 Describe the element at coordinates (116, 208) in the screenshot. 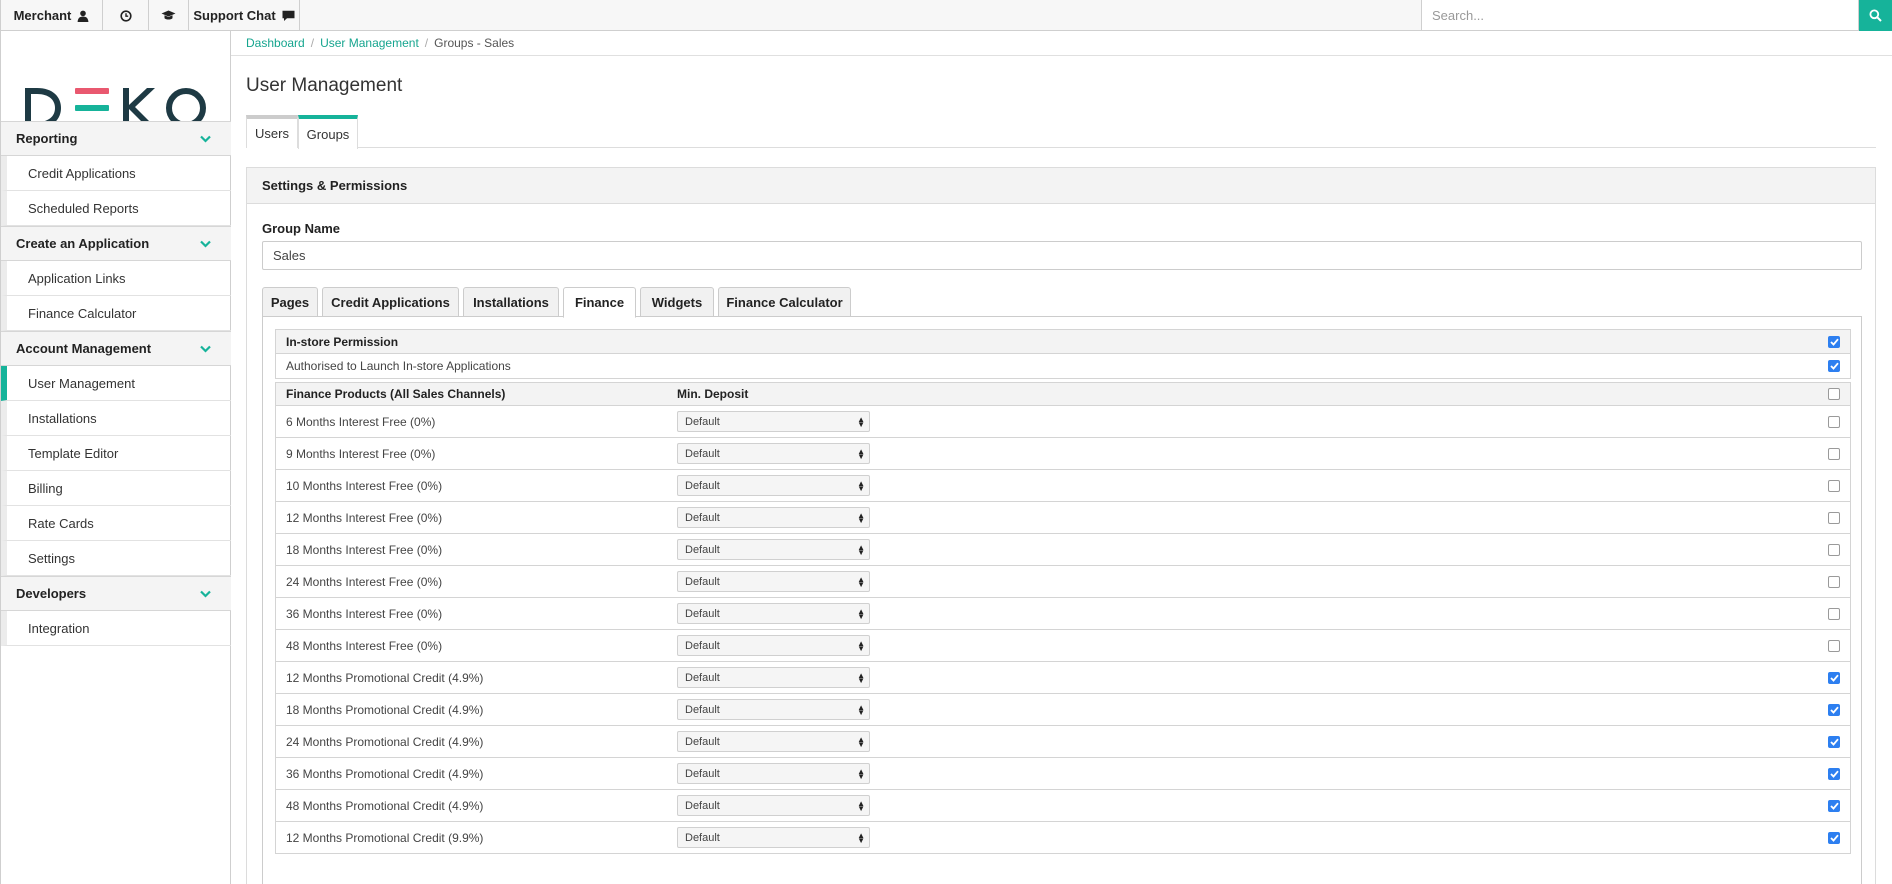

I see `sidebar-item: Scheduled Reports` at that location.